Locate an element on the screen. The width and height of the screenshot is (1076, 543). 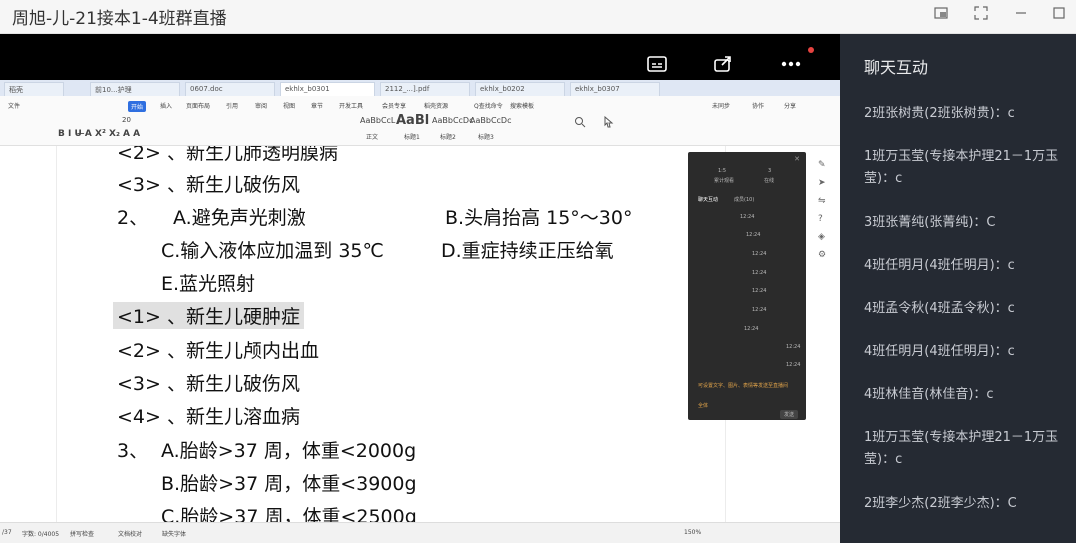
pen-icon: ✎ is located at coordinates (826, 169).